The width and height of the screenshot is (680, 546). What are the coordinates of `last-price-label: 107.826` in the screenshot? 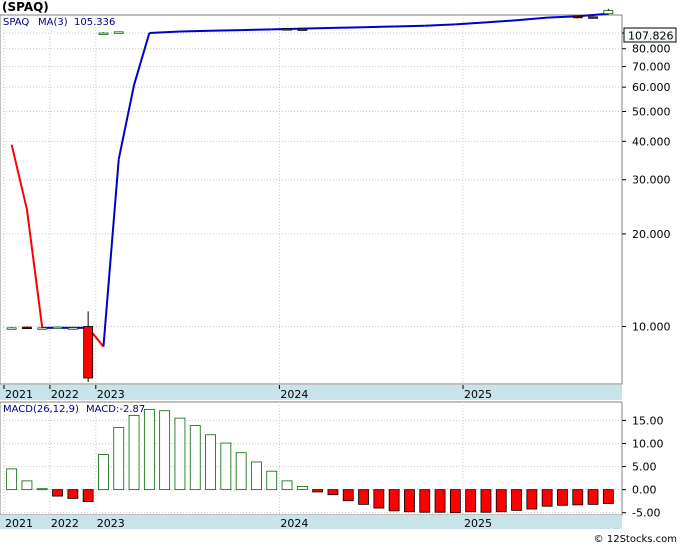 It's located at (651, 36).